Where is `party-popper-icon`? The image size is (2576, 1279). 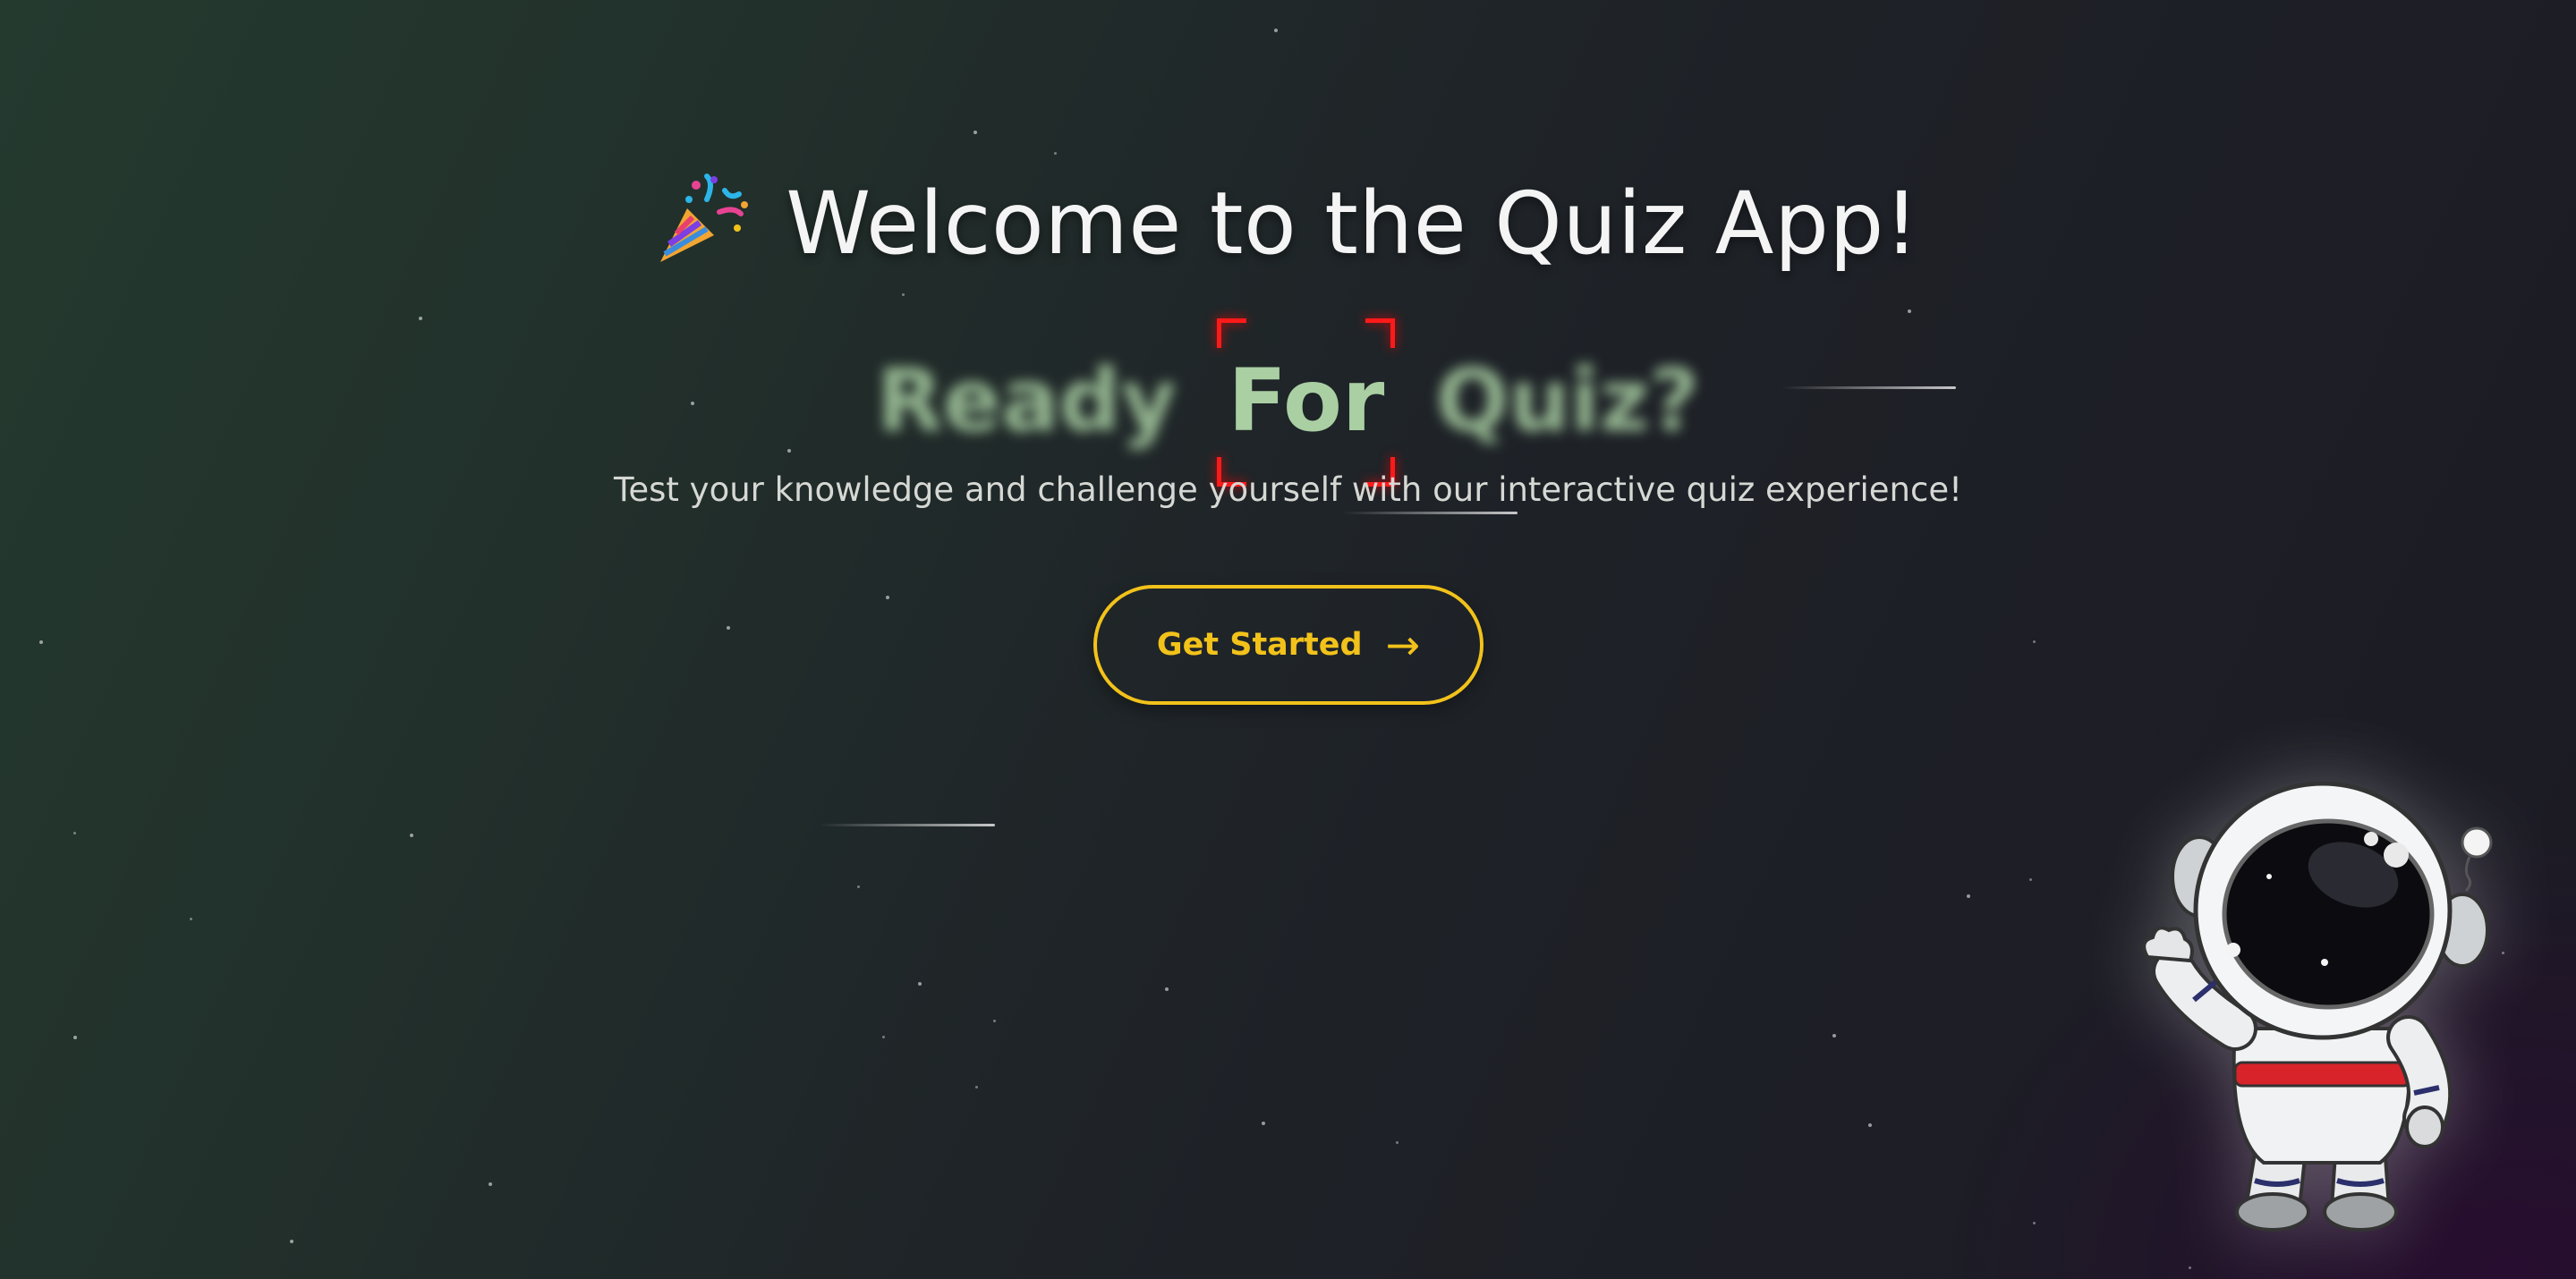 party-popper-icon is located at coordinates (703, 220).